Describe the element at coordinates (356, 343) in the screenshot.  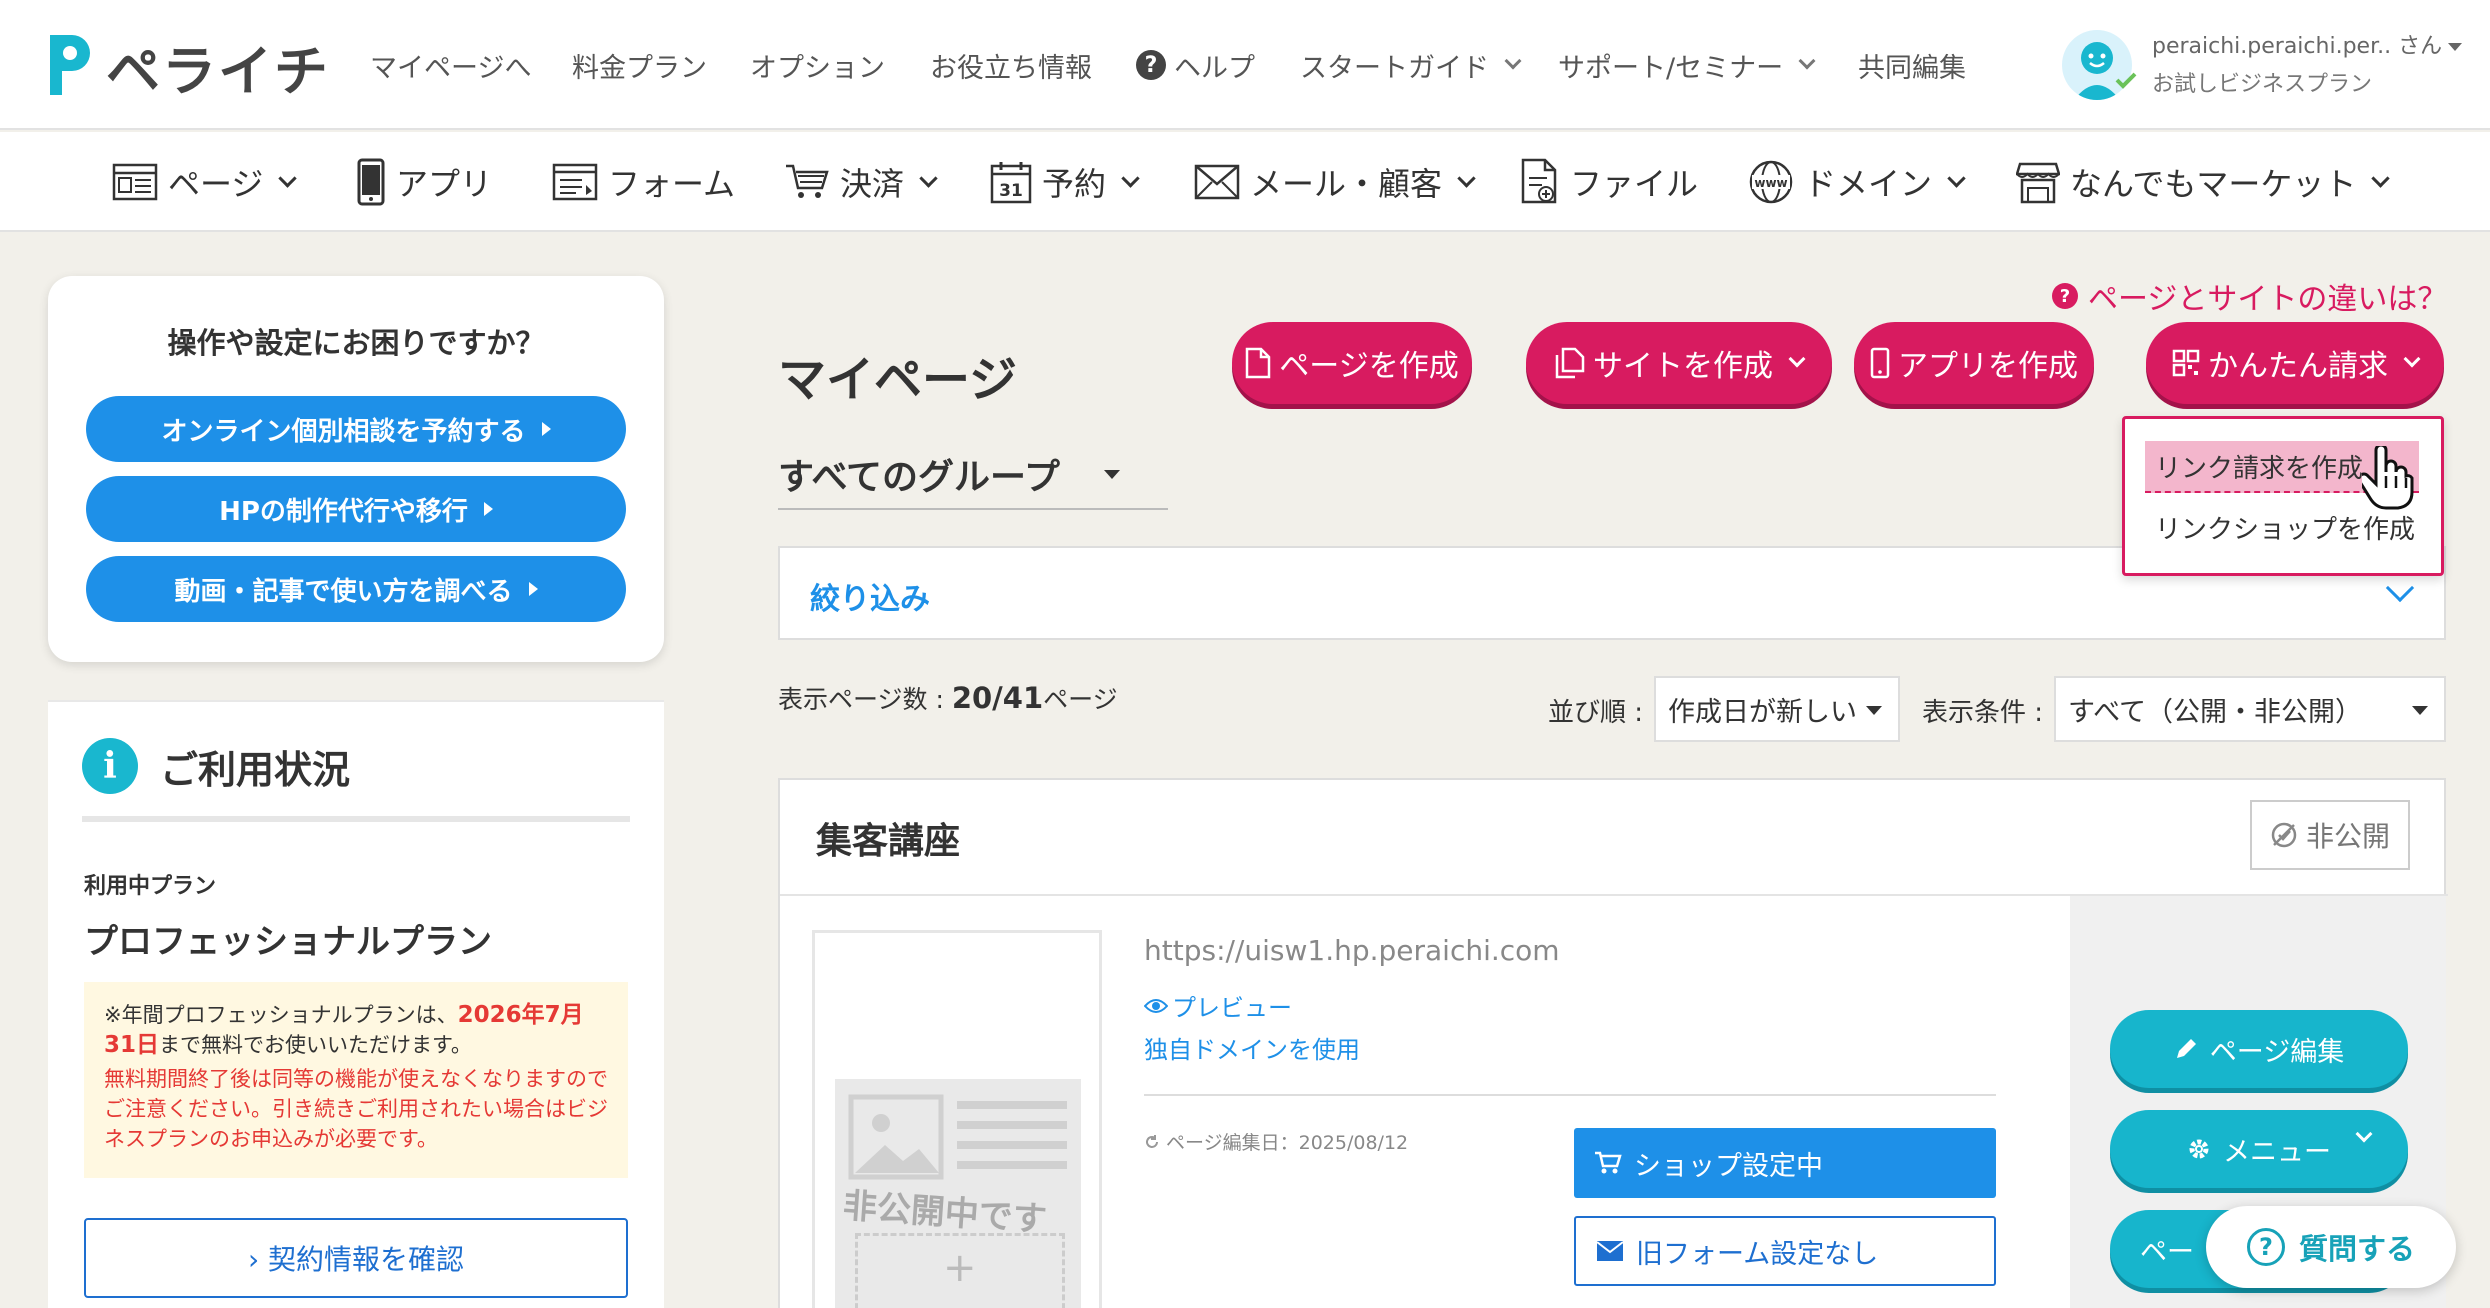
I see `help-card-title: 操作や設定にお困りですか？` at that location.